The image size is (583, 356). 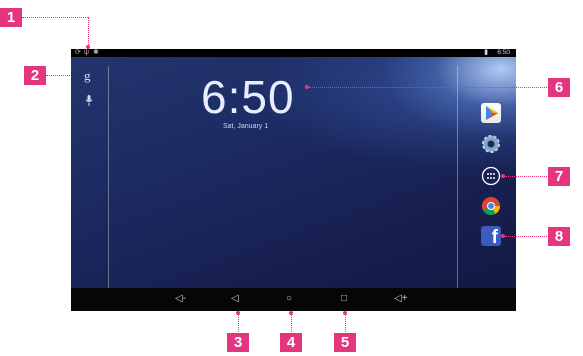 What do you see at coordinates (559, 176) in the screenshot?
I see `callout-7: 7` at bounding box center [559, 176].